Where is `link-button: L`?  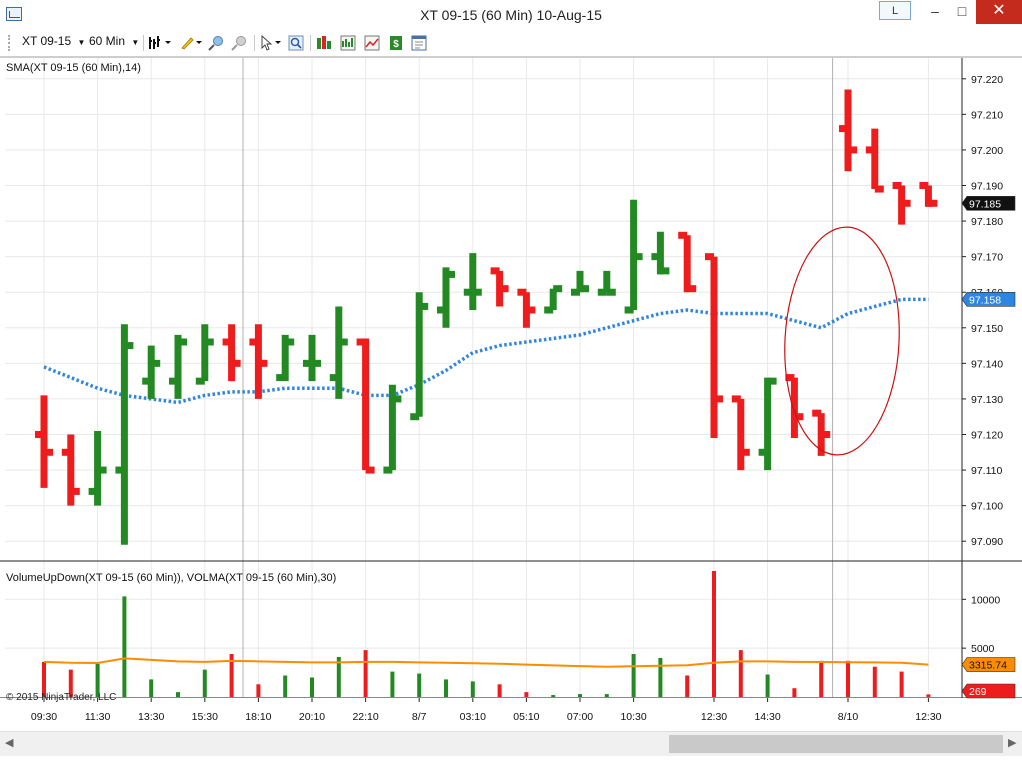 link-button: L is located at coordinates (895, 10).